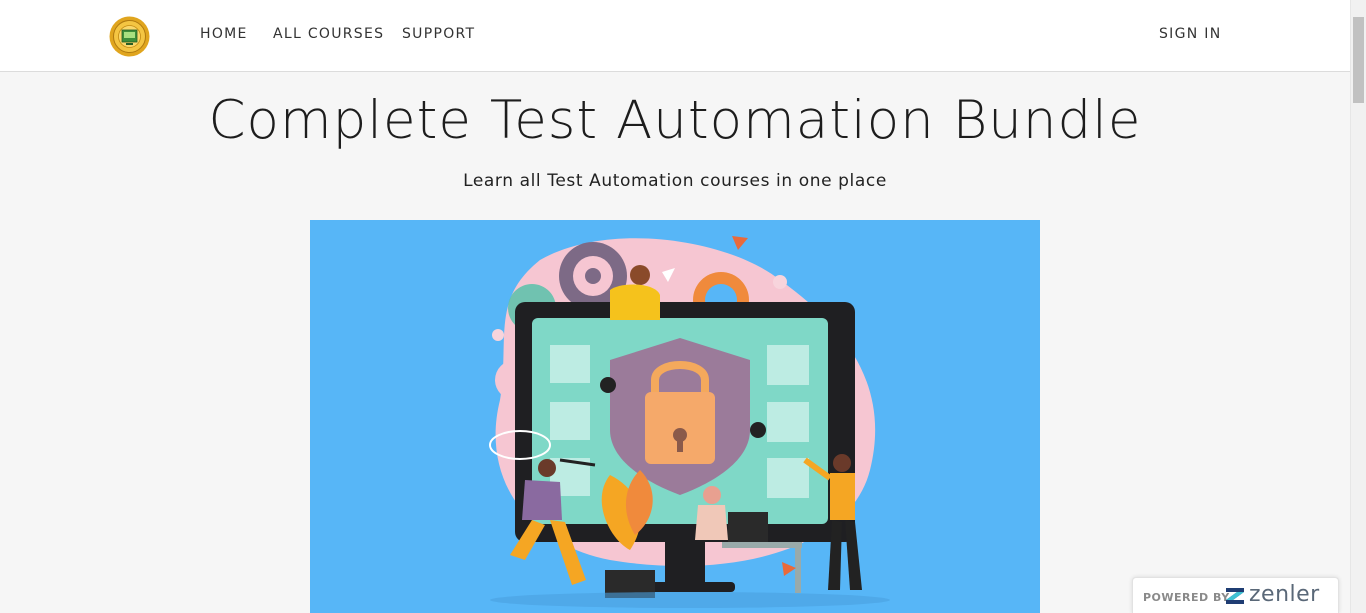  I want to click on zenler-logo-icon, so click(1235, 596).